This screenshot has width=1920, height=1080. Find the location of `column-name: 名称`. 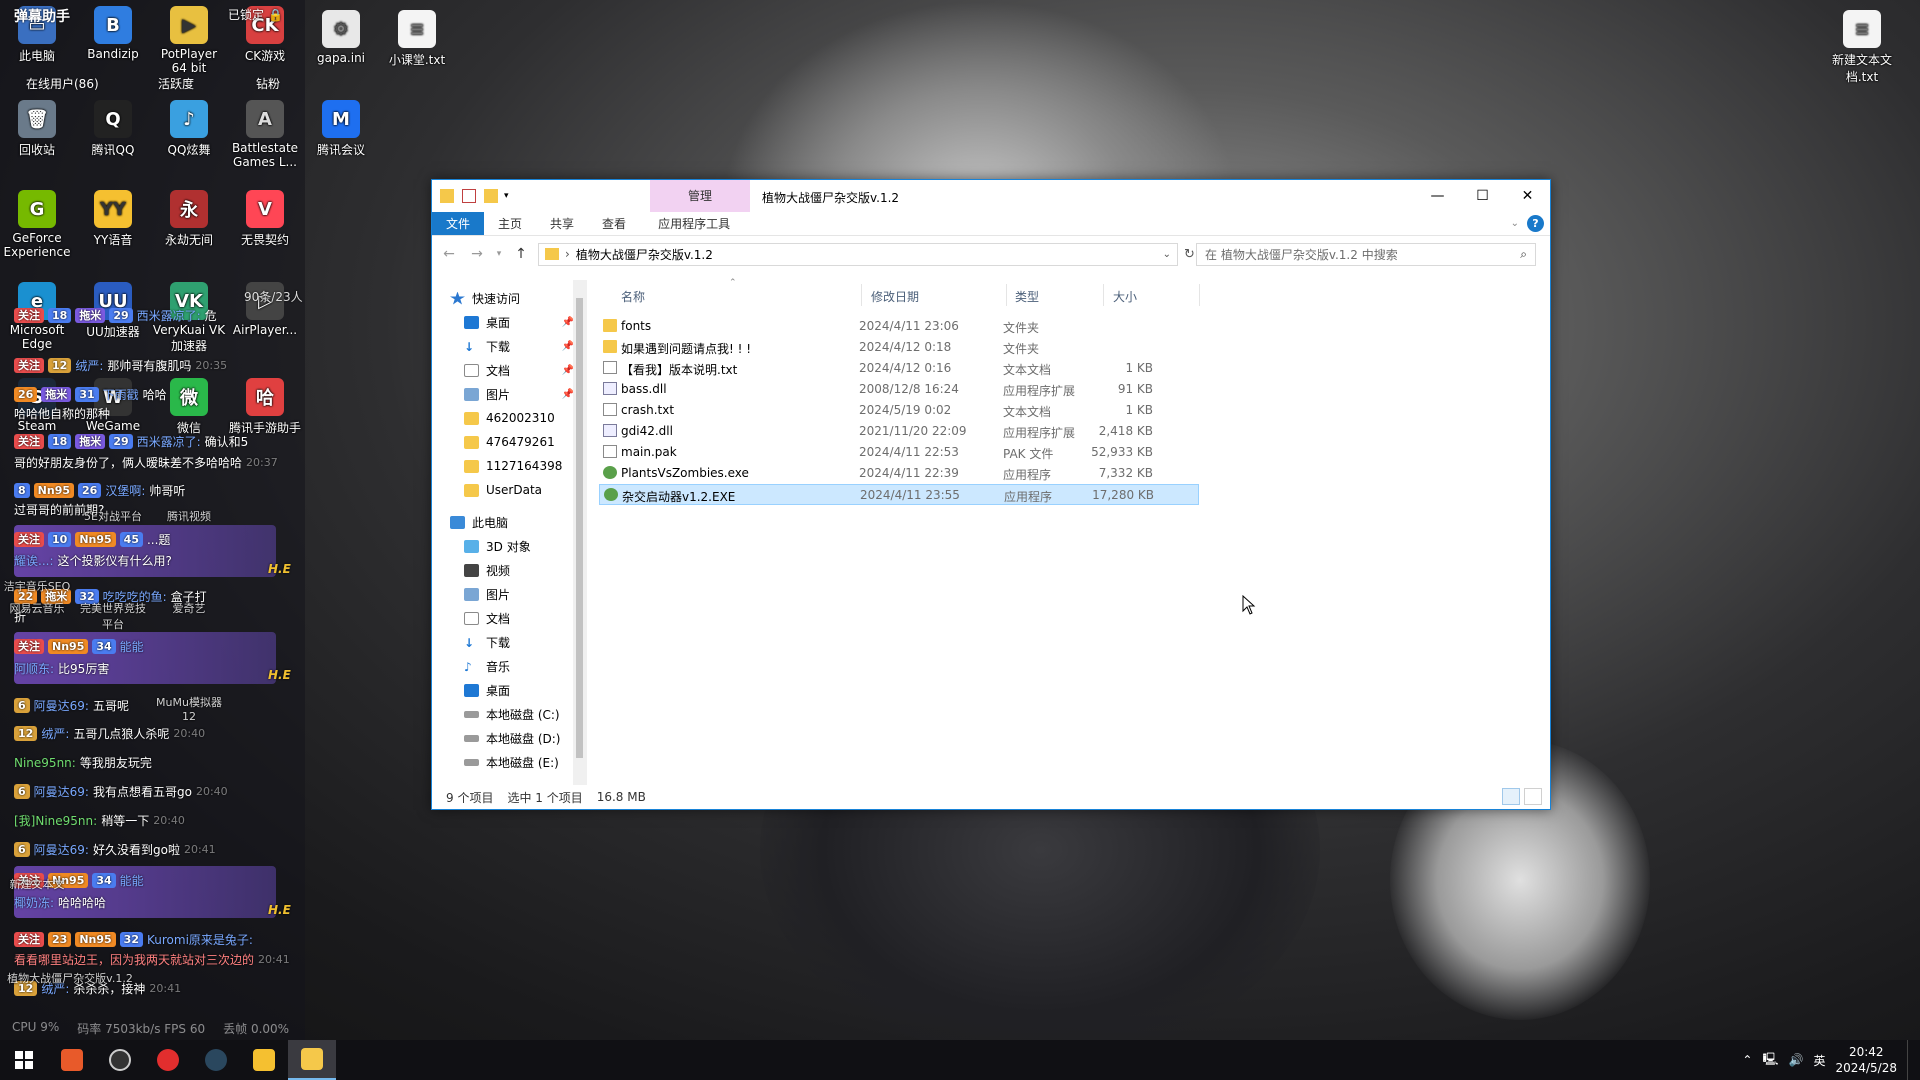

column-name: 名称 is located at coordinates (633, 296).